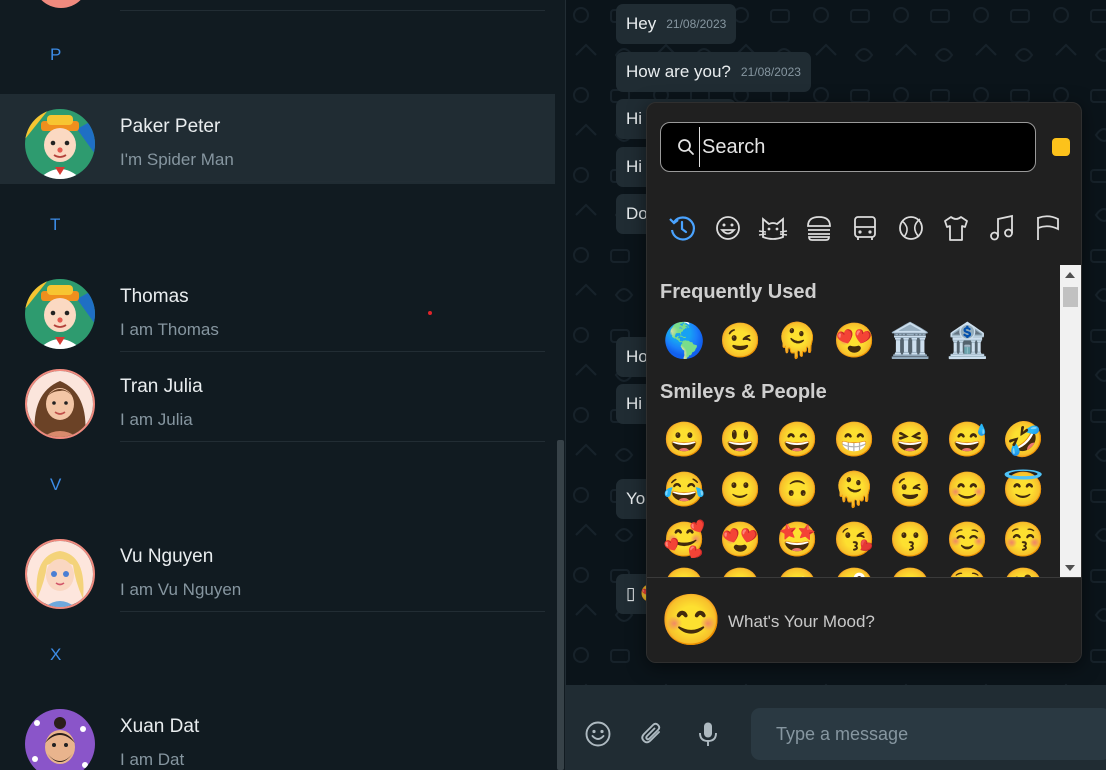 Image resolution: width=1106 pixels, height=770 pixels. Describe the element at coordinates (797, 440) in the screenshot. I see `emoji-item: 😄` at that location.